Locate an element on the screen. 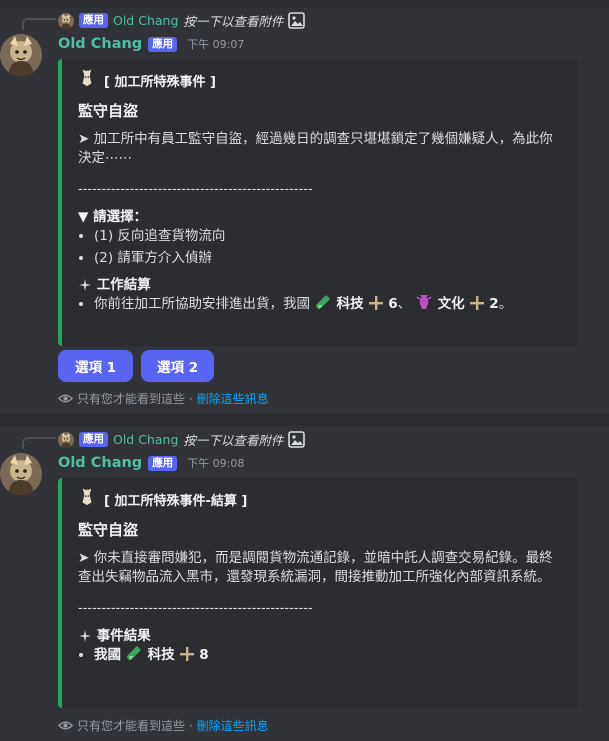 The width and height of the screenshot is (609, 741). list-item: (1) 反向追查貨物流向 is located at coordinates (329, 236).